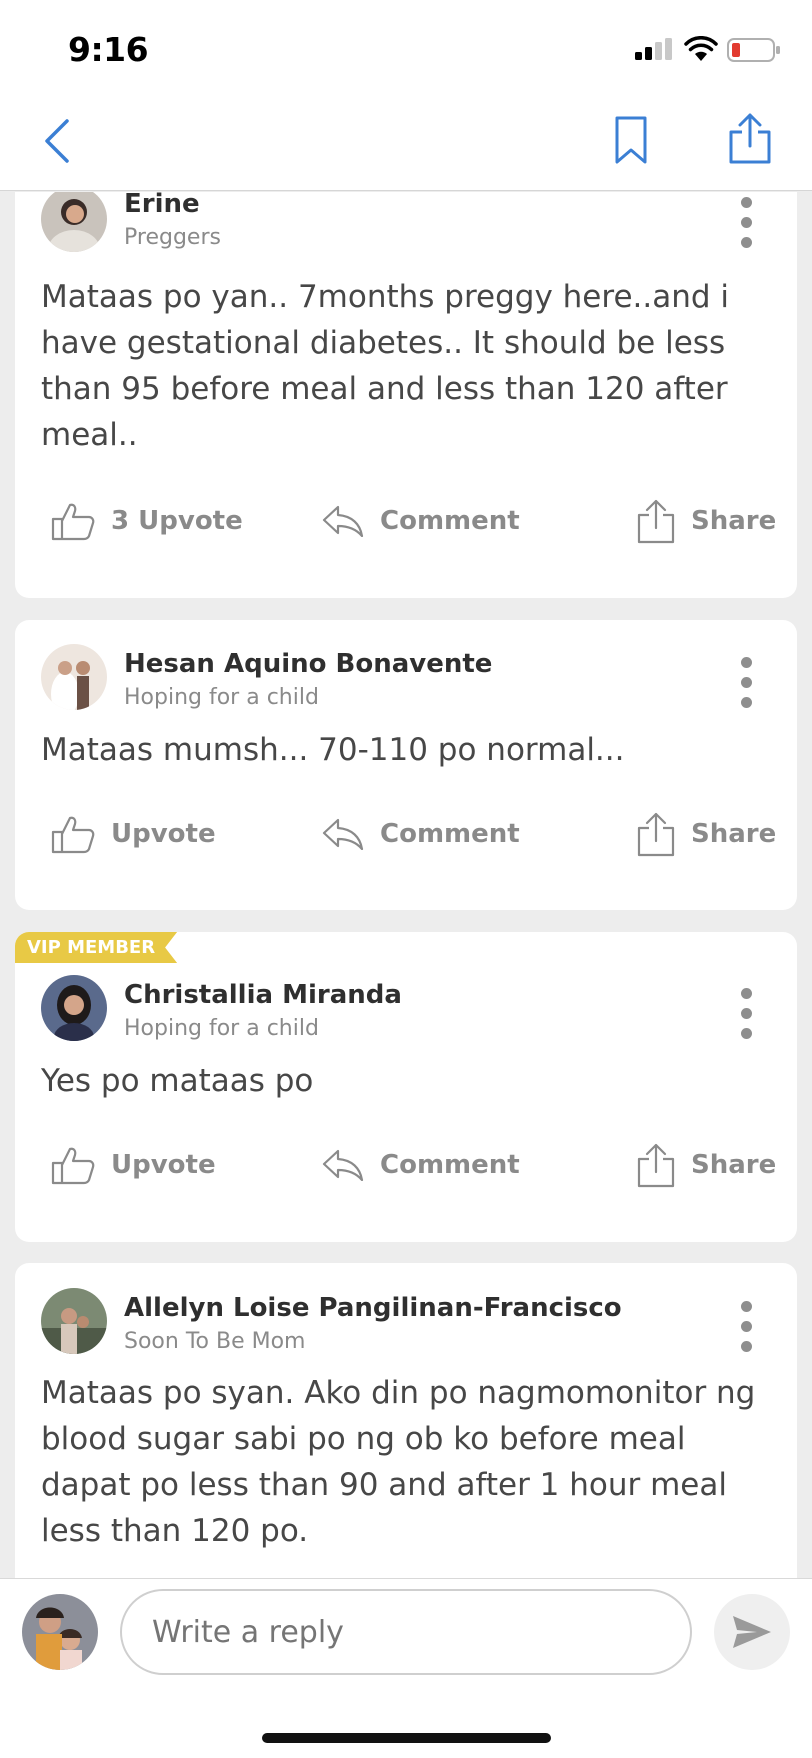 This screenshot has width=812, height=1758. What do you see at coordinates (108, 49) in the screenshot?
I see `status-time: 9:16` at bounding box center [108, 49].